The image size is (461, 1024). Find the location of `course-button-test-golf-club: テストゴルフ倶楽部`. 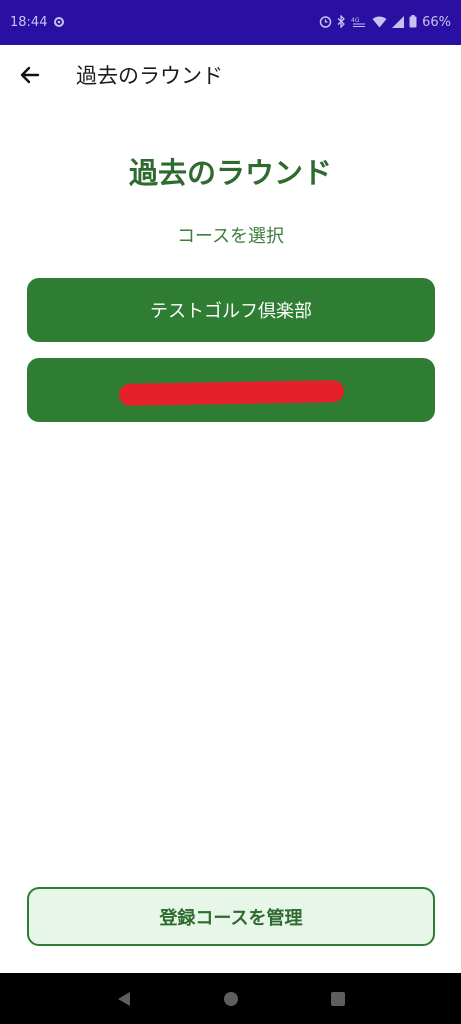

course-button-test-golf-club: テストゴルフ倶楽部 is located at coordinates (231, 310).